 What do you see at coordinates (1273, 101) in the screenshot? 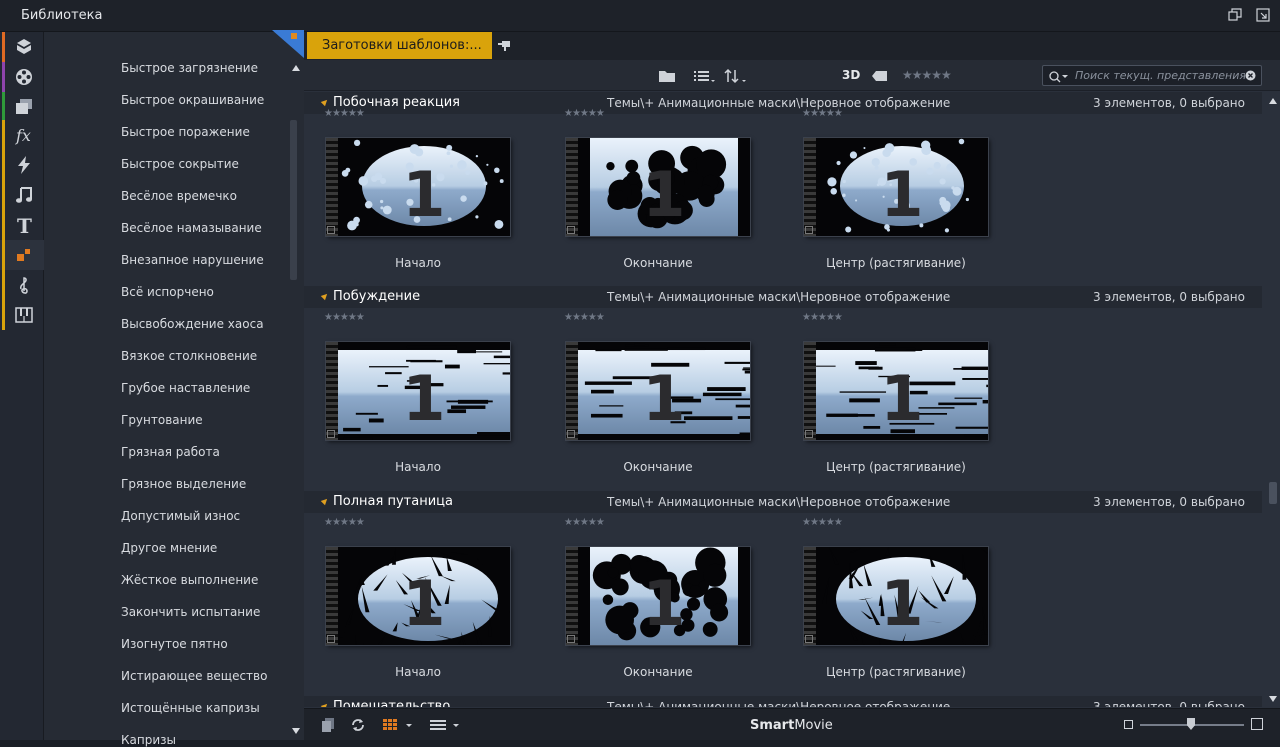
I see `grid-scroll-up-icon` at bounding box center [1273, 101].